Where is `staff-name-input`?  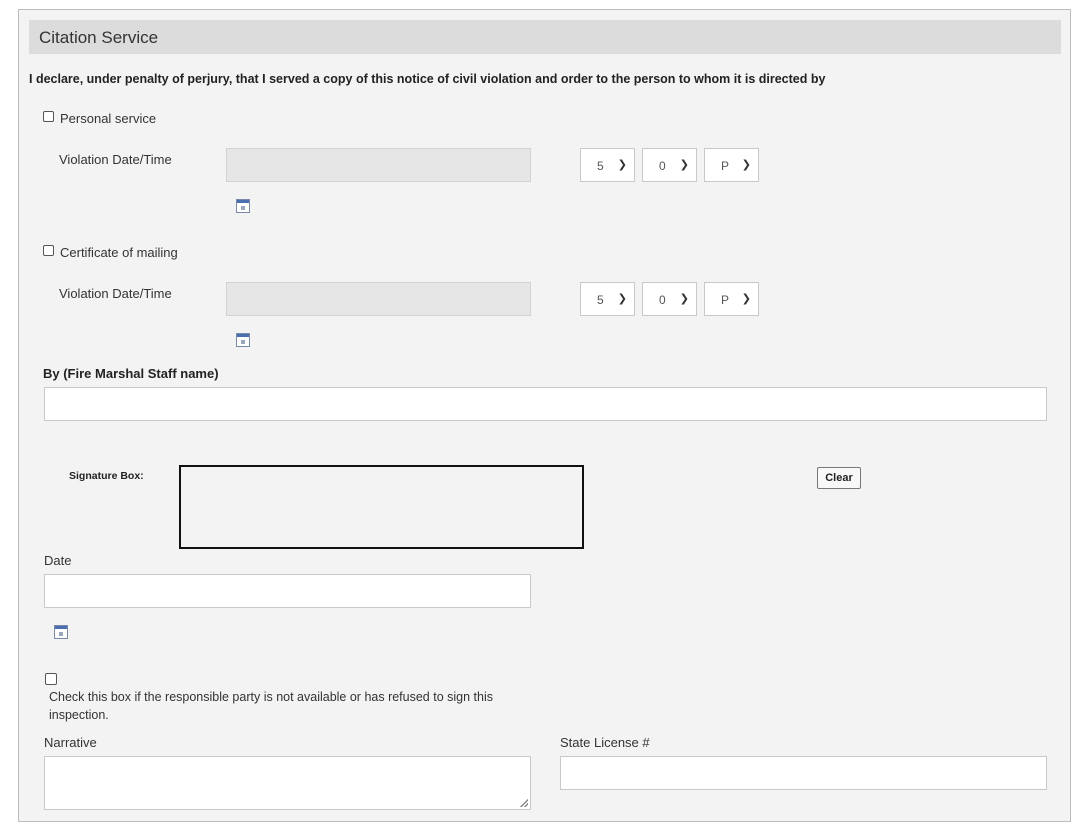 staff-name-input is located at coordinates (545, 404).